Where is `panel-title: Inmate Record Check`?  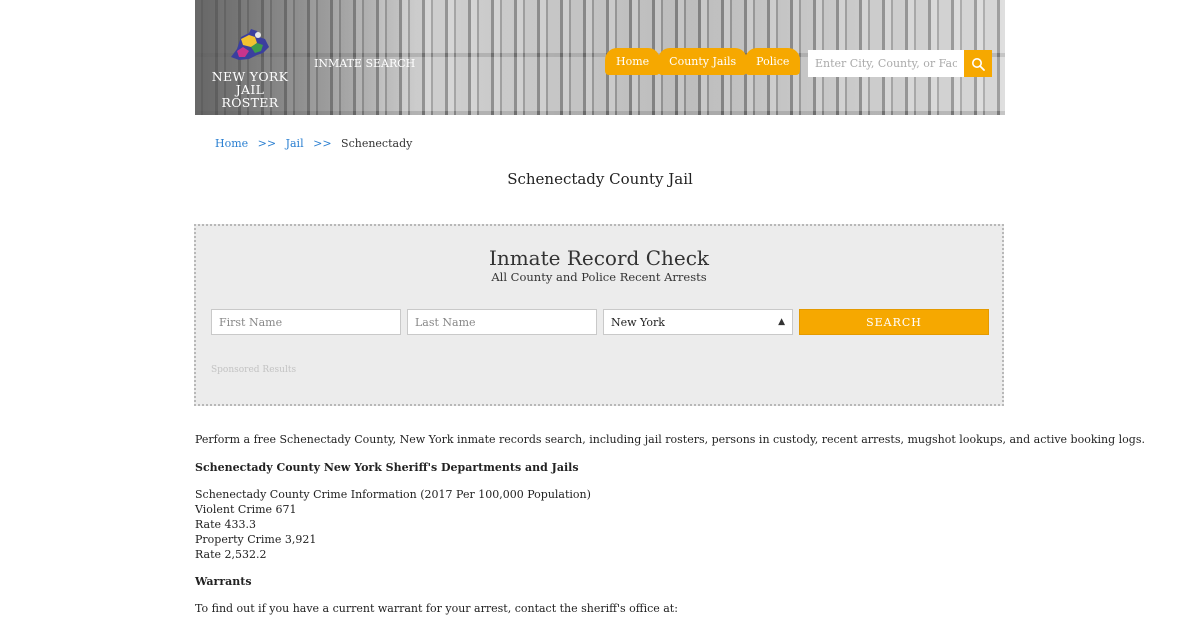
panel-title: Inmate Record Check is located at coordinates (599, 258).